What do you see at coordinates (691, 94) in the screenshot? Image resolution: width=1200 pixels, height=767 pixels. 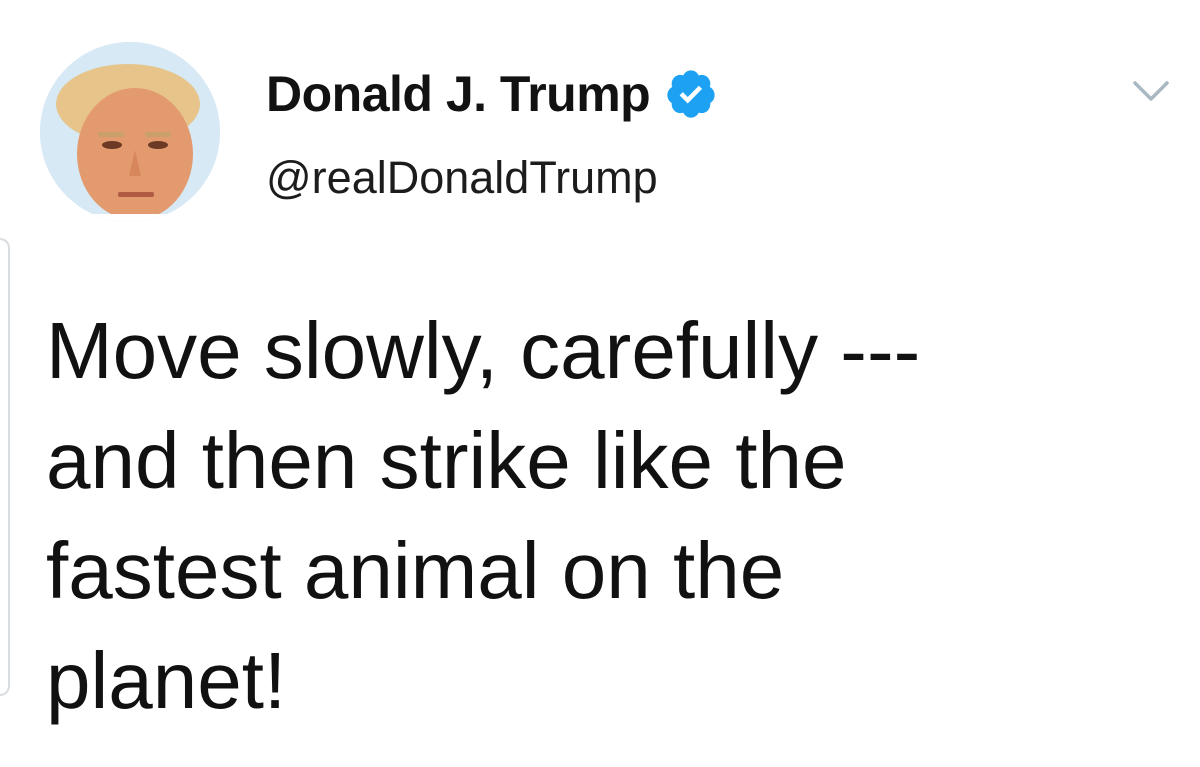 I see `verified-badge-icon` at bounding box center [691, 94].